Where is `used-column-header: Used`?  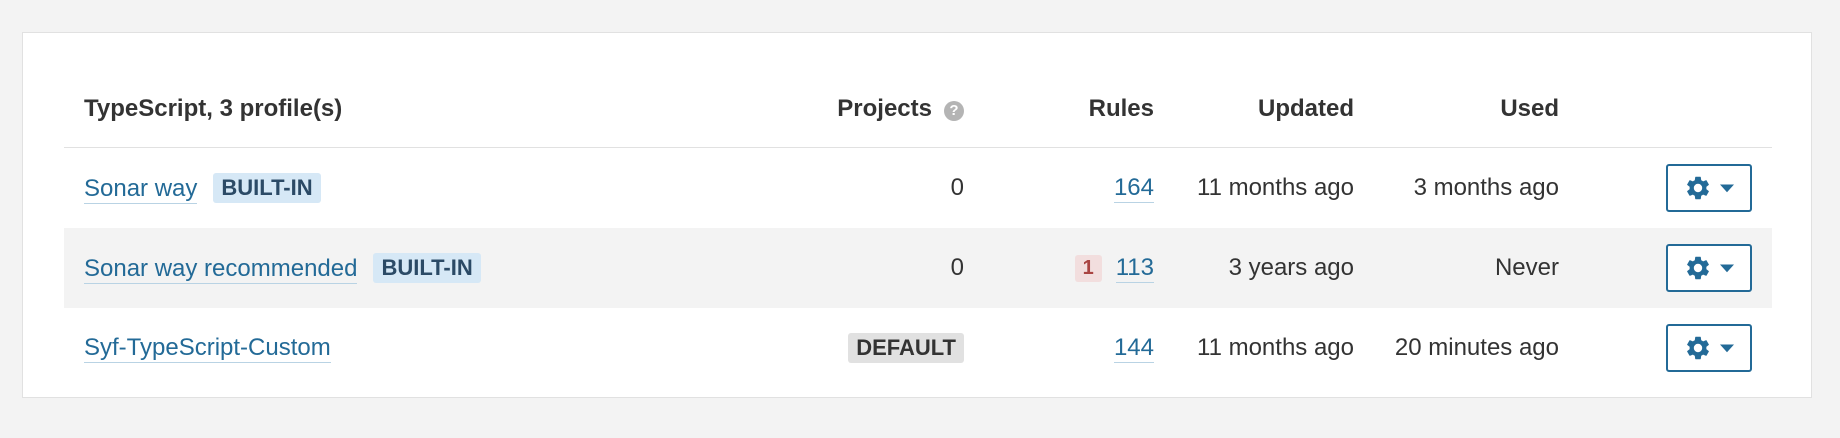 used-column-header: Used is located at coordinates (1476, 109).